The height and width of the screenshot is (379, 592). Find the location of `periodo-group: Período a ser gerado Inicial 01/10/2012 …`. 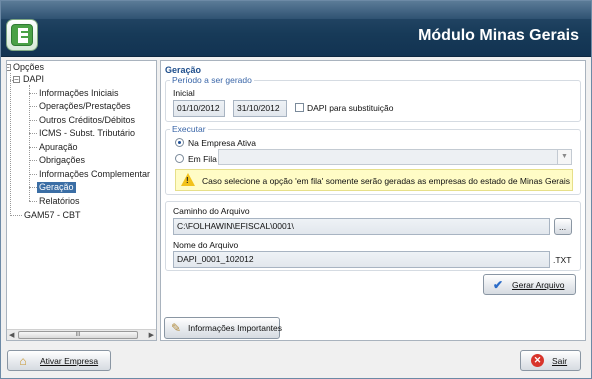

periodo-group: Período a ser gerado Inicial 01/10/2012 … is located at coordinates (373, 98).